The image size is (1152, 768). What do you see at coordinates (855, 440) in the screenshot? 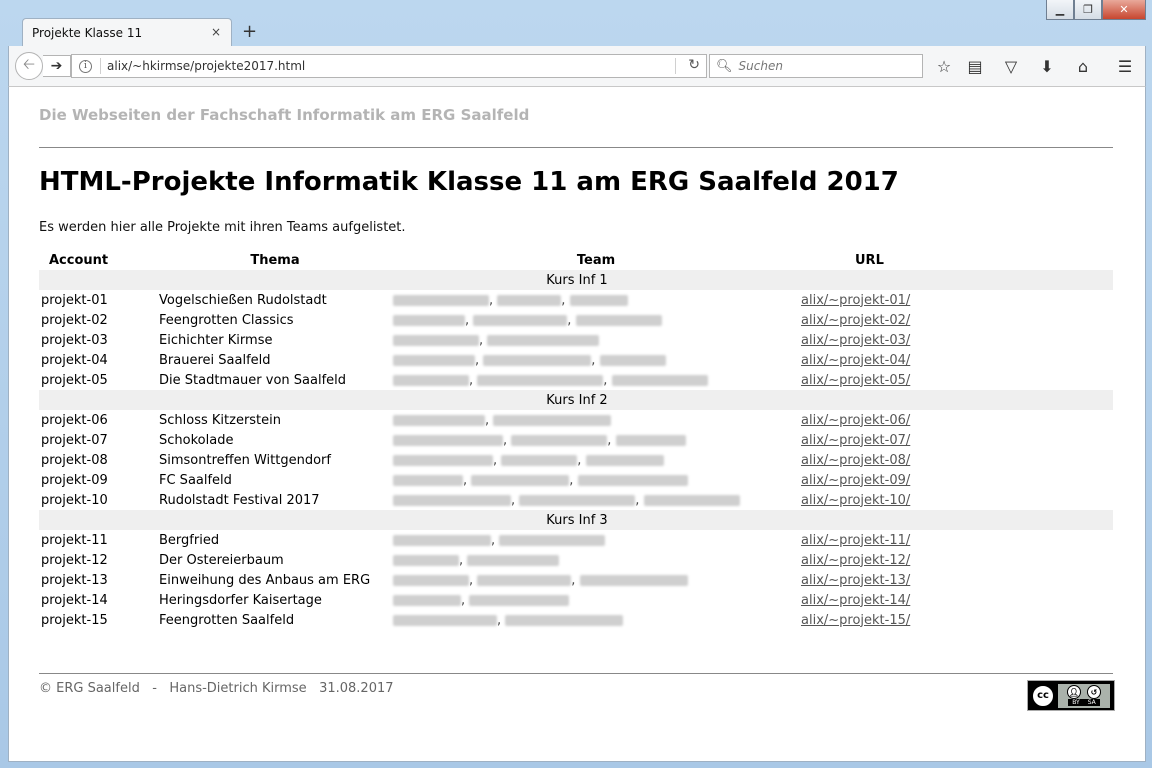
I see `project-link: alix/~projekt-07/` at bounding box center [855, 440].